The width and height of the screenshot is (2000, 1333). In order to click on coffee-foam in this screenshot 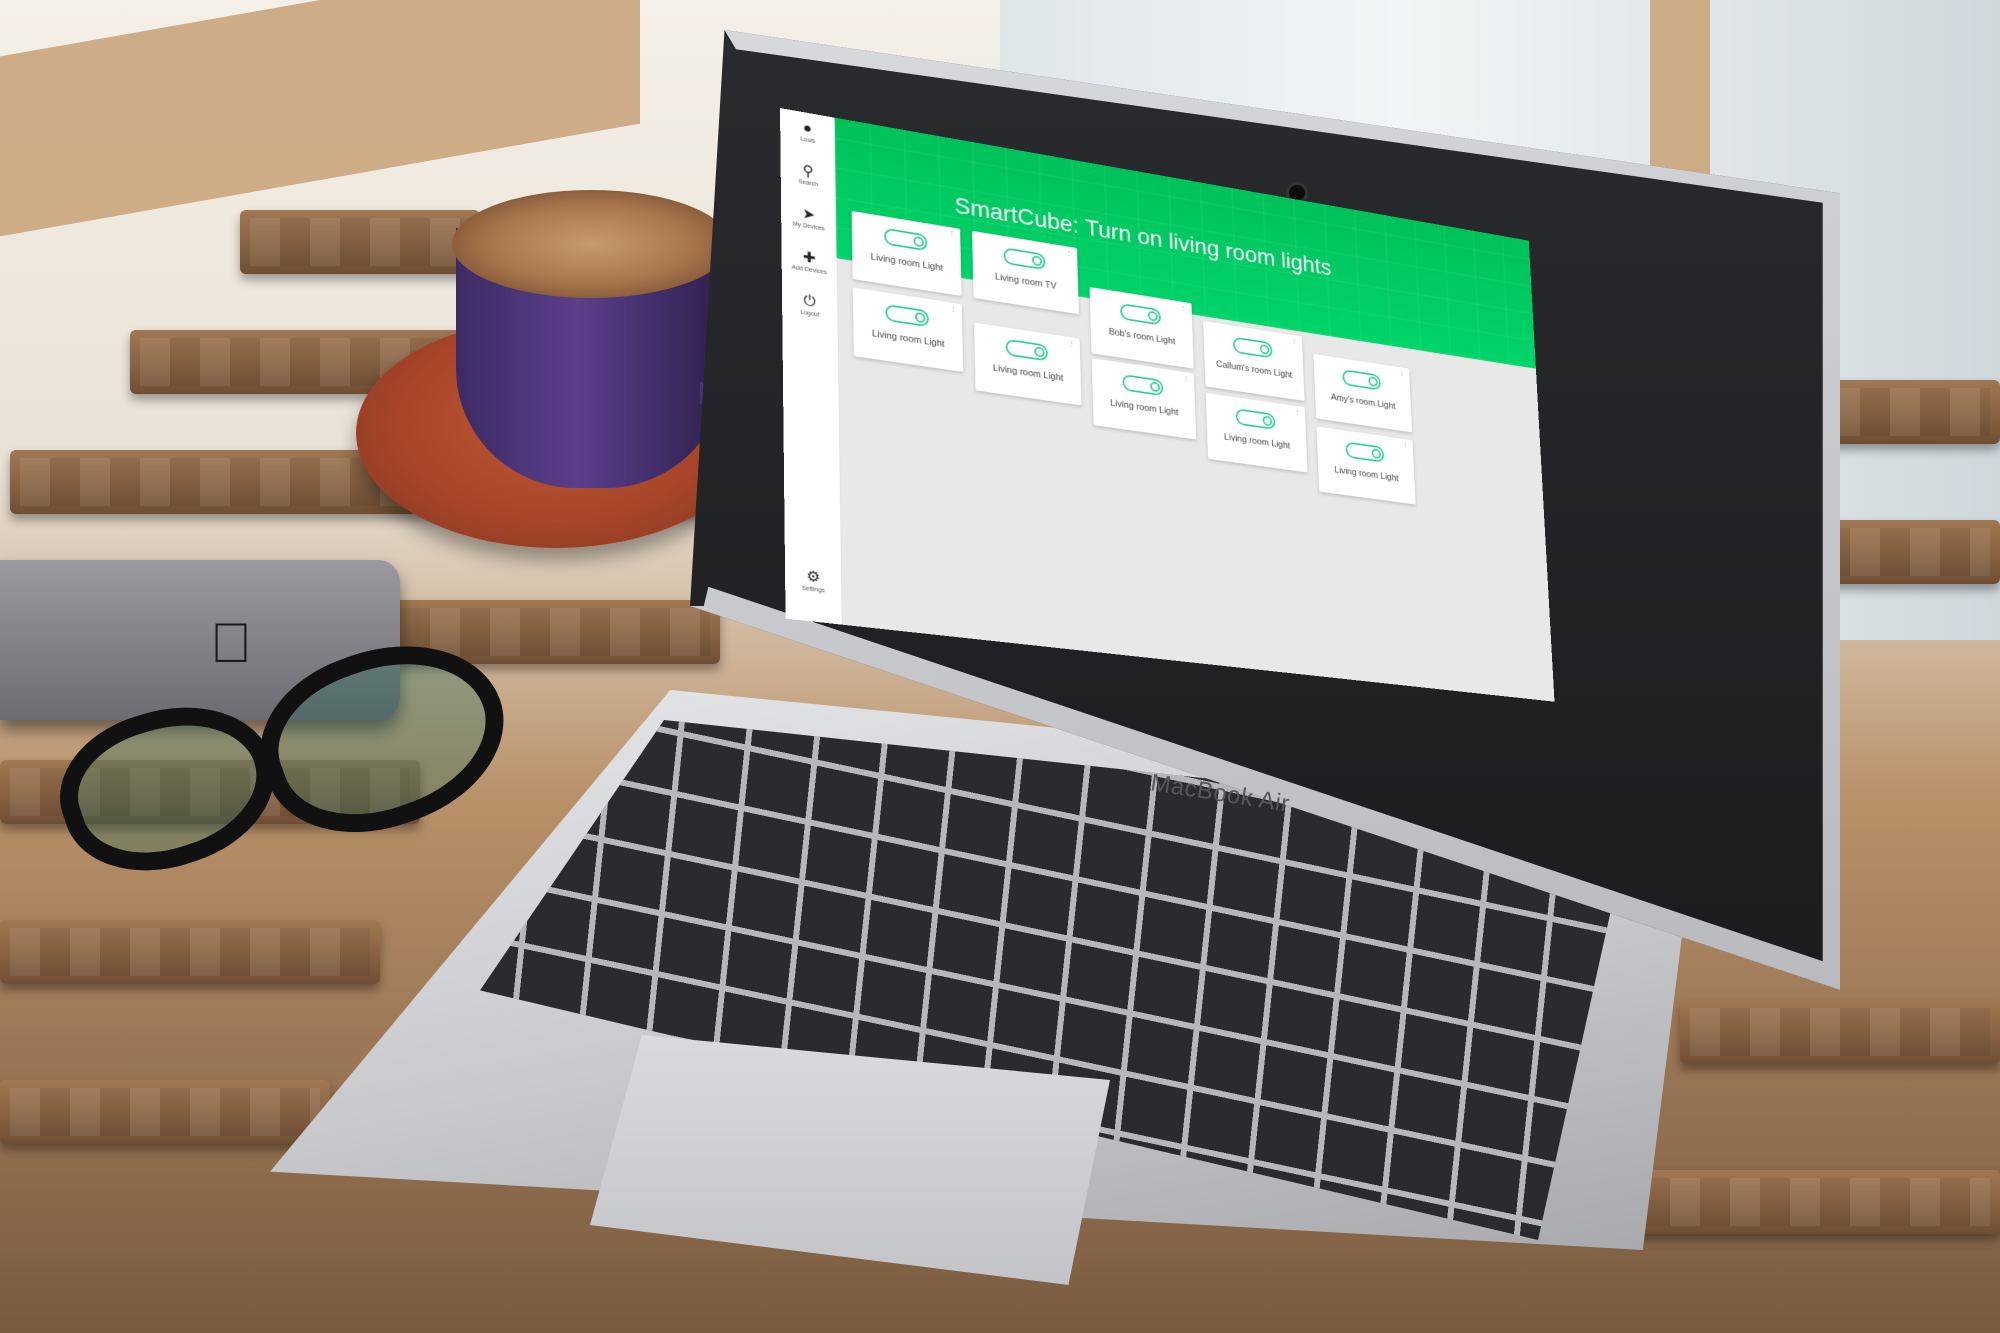, I will do `click(591, 244)`.